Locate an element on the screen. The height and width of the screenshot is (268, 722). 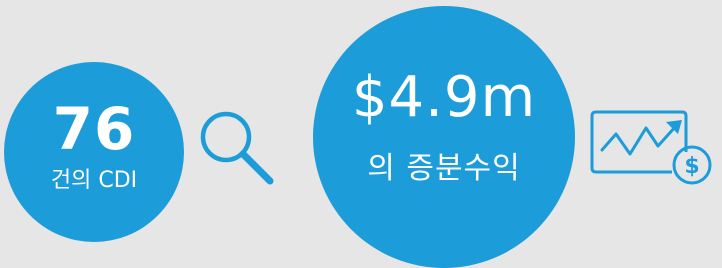
chart-dollar-icon: $ is located at coordinates (651, 147).